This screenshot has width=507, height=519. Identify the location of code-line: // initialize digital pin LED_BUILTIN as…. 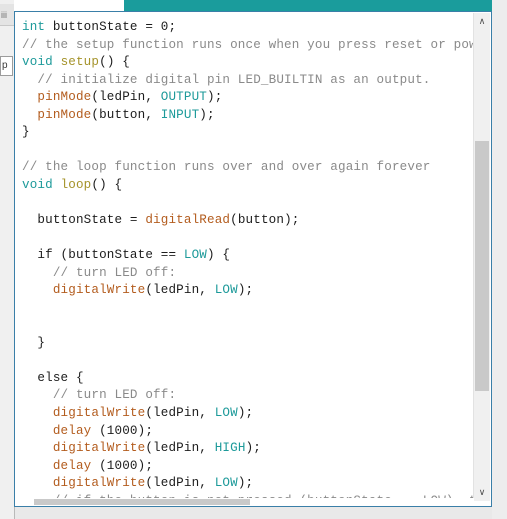
(245, 81).